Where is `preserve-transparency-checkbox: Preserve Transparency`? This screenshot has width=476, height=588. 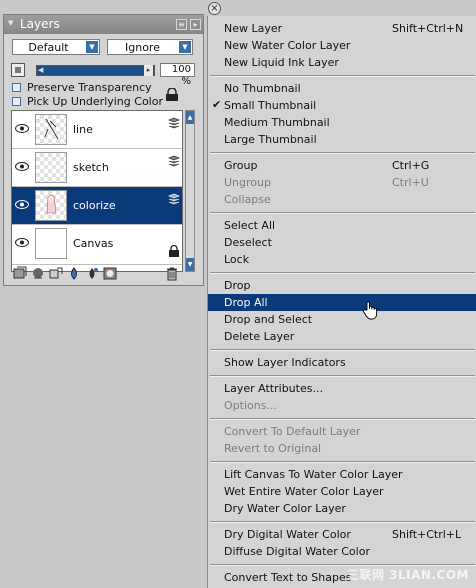
preserve-transparency-checkbox: Preserve Transparency is located at coordinates (97, 88).